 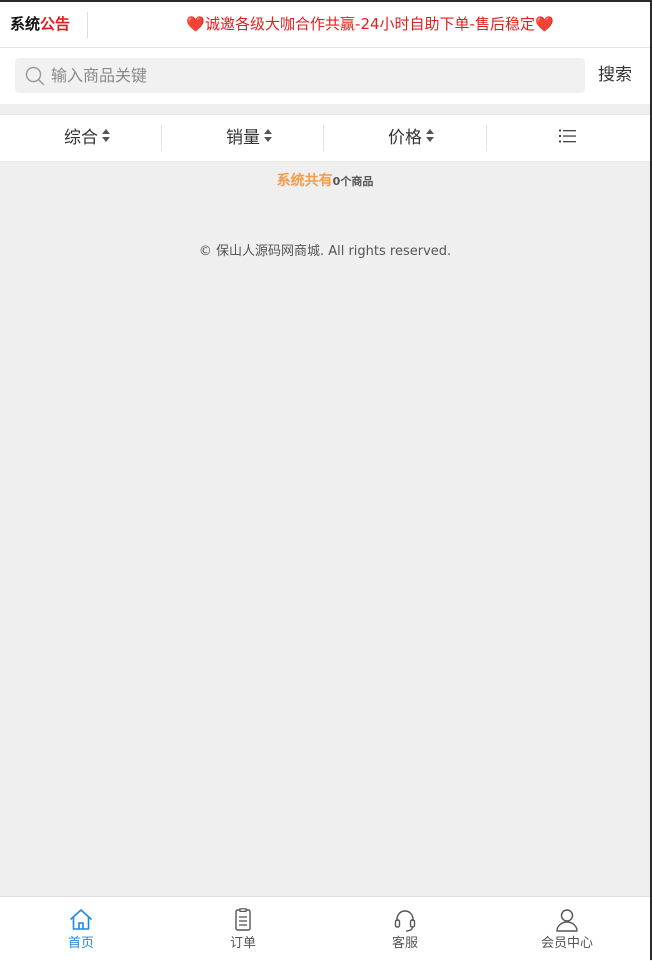 I want to click on sort-tab-sales: 销量, so click(x=249, y=138).